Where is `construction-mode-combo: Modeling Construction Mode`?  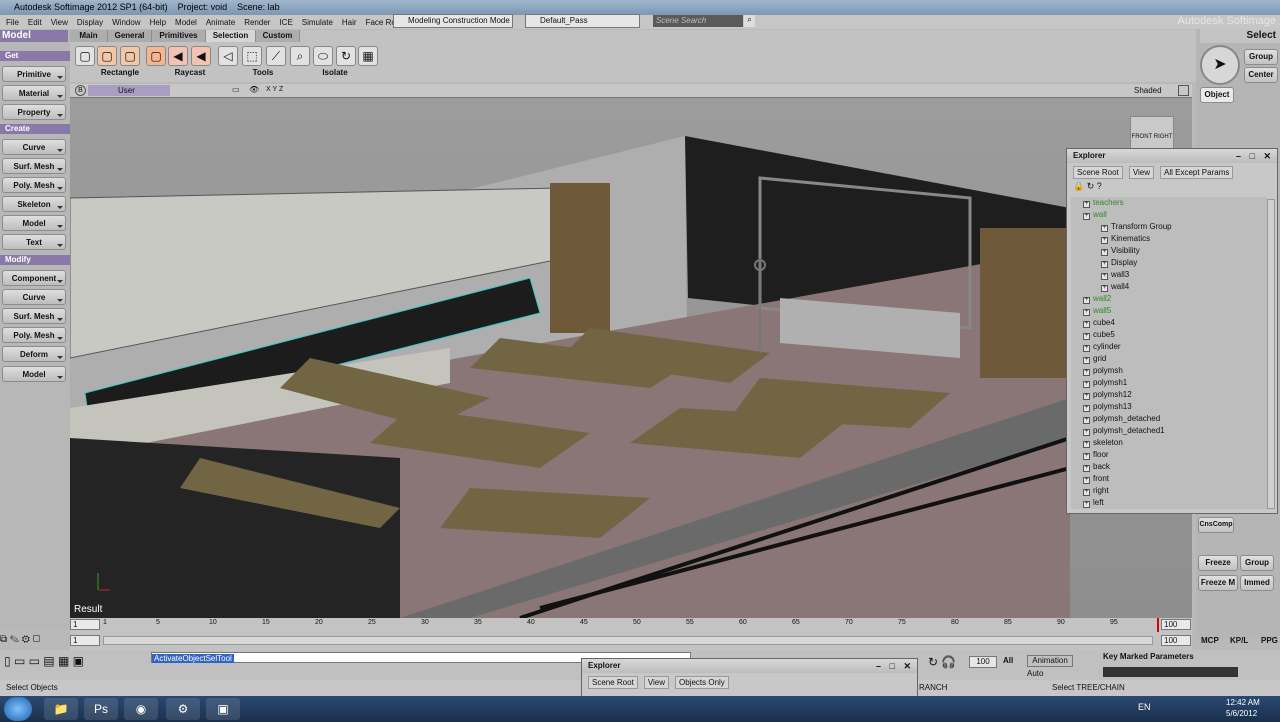 construction-mode-combo: Modeling Construction Mode is located at coordinates (453, 21).